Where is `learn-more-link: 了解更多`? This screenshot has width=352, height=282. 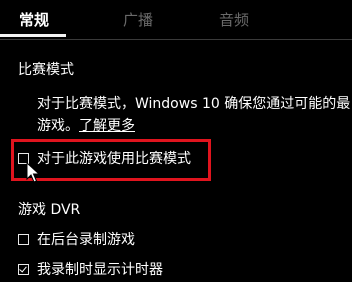
learn-more-link: 了解更多 is located at coordinates (107, 126).